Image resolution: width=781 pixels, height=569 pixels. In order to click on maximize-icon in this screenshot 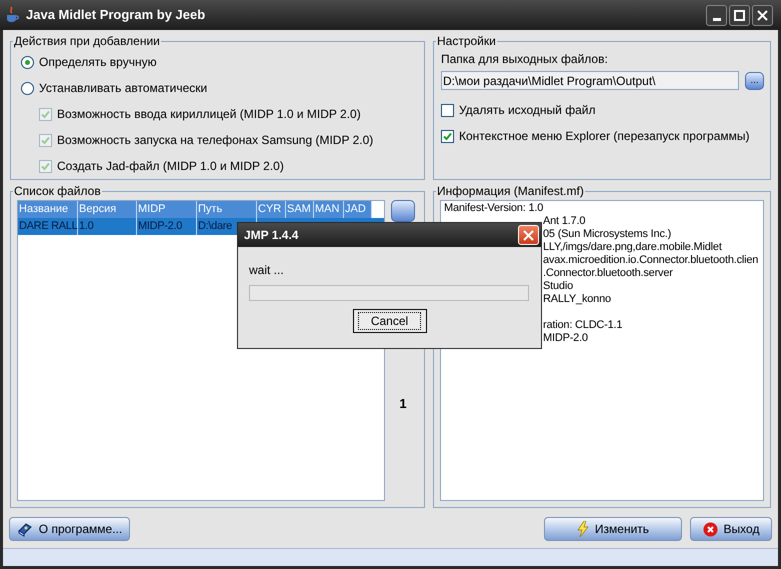, I will do `click(739, 15)`.